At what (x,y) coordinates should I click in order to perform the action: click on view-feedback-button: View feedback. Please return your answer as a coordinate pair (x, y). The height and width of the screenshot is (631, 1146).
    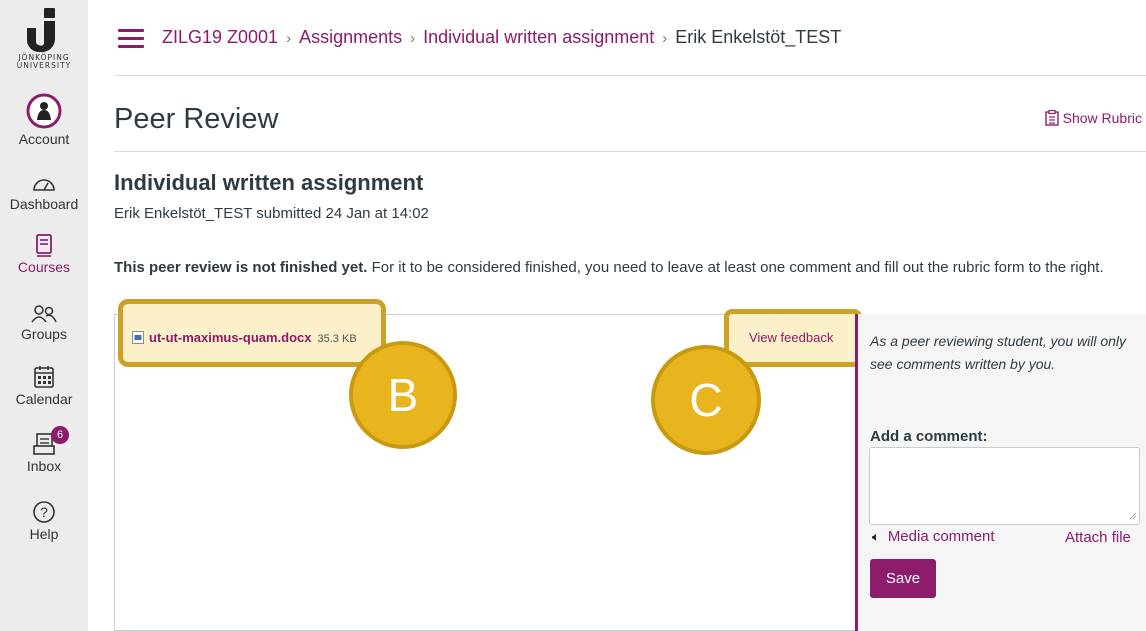
    Looking at the image, I should click on (791, 337).